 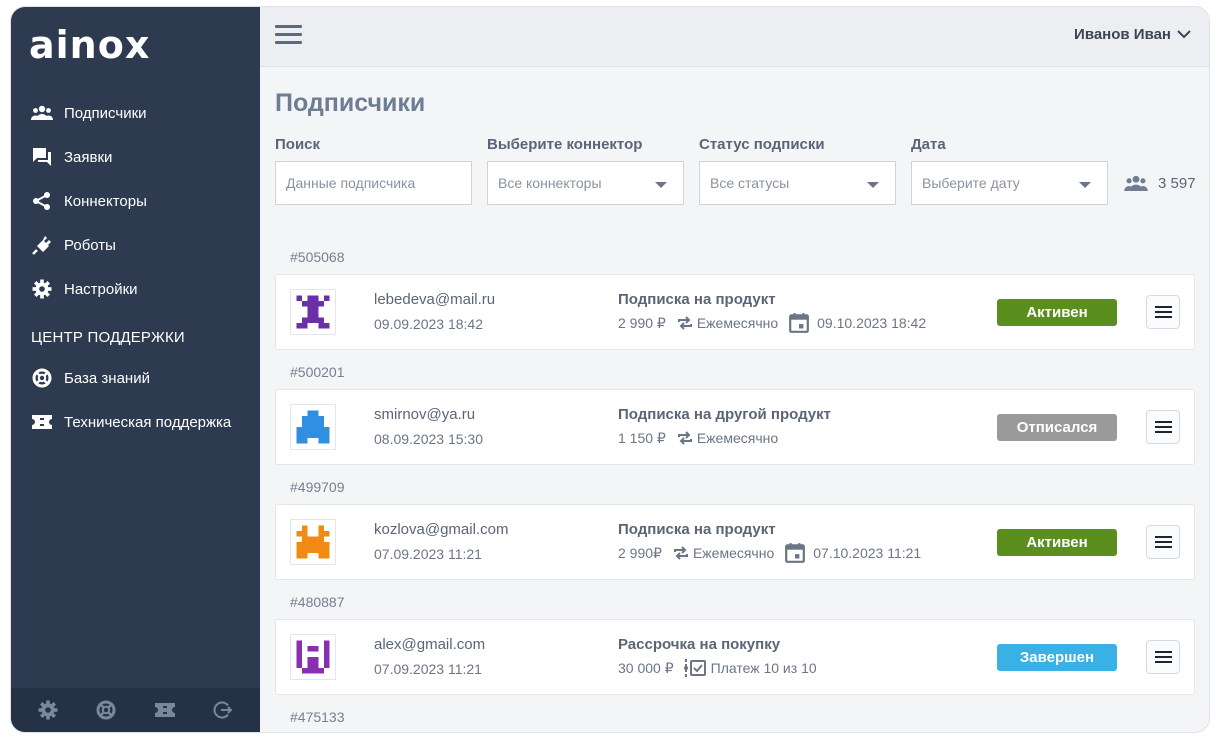 I want to click on support-nav: База знаний Техническая поддержка, so click(x=135, y=400).